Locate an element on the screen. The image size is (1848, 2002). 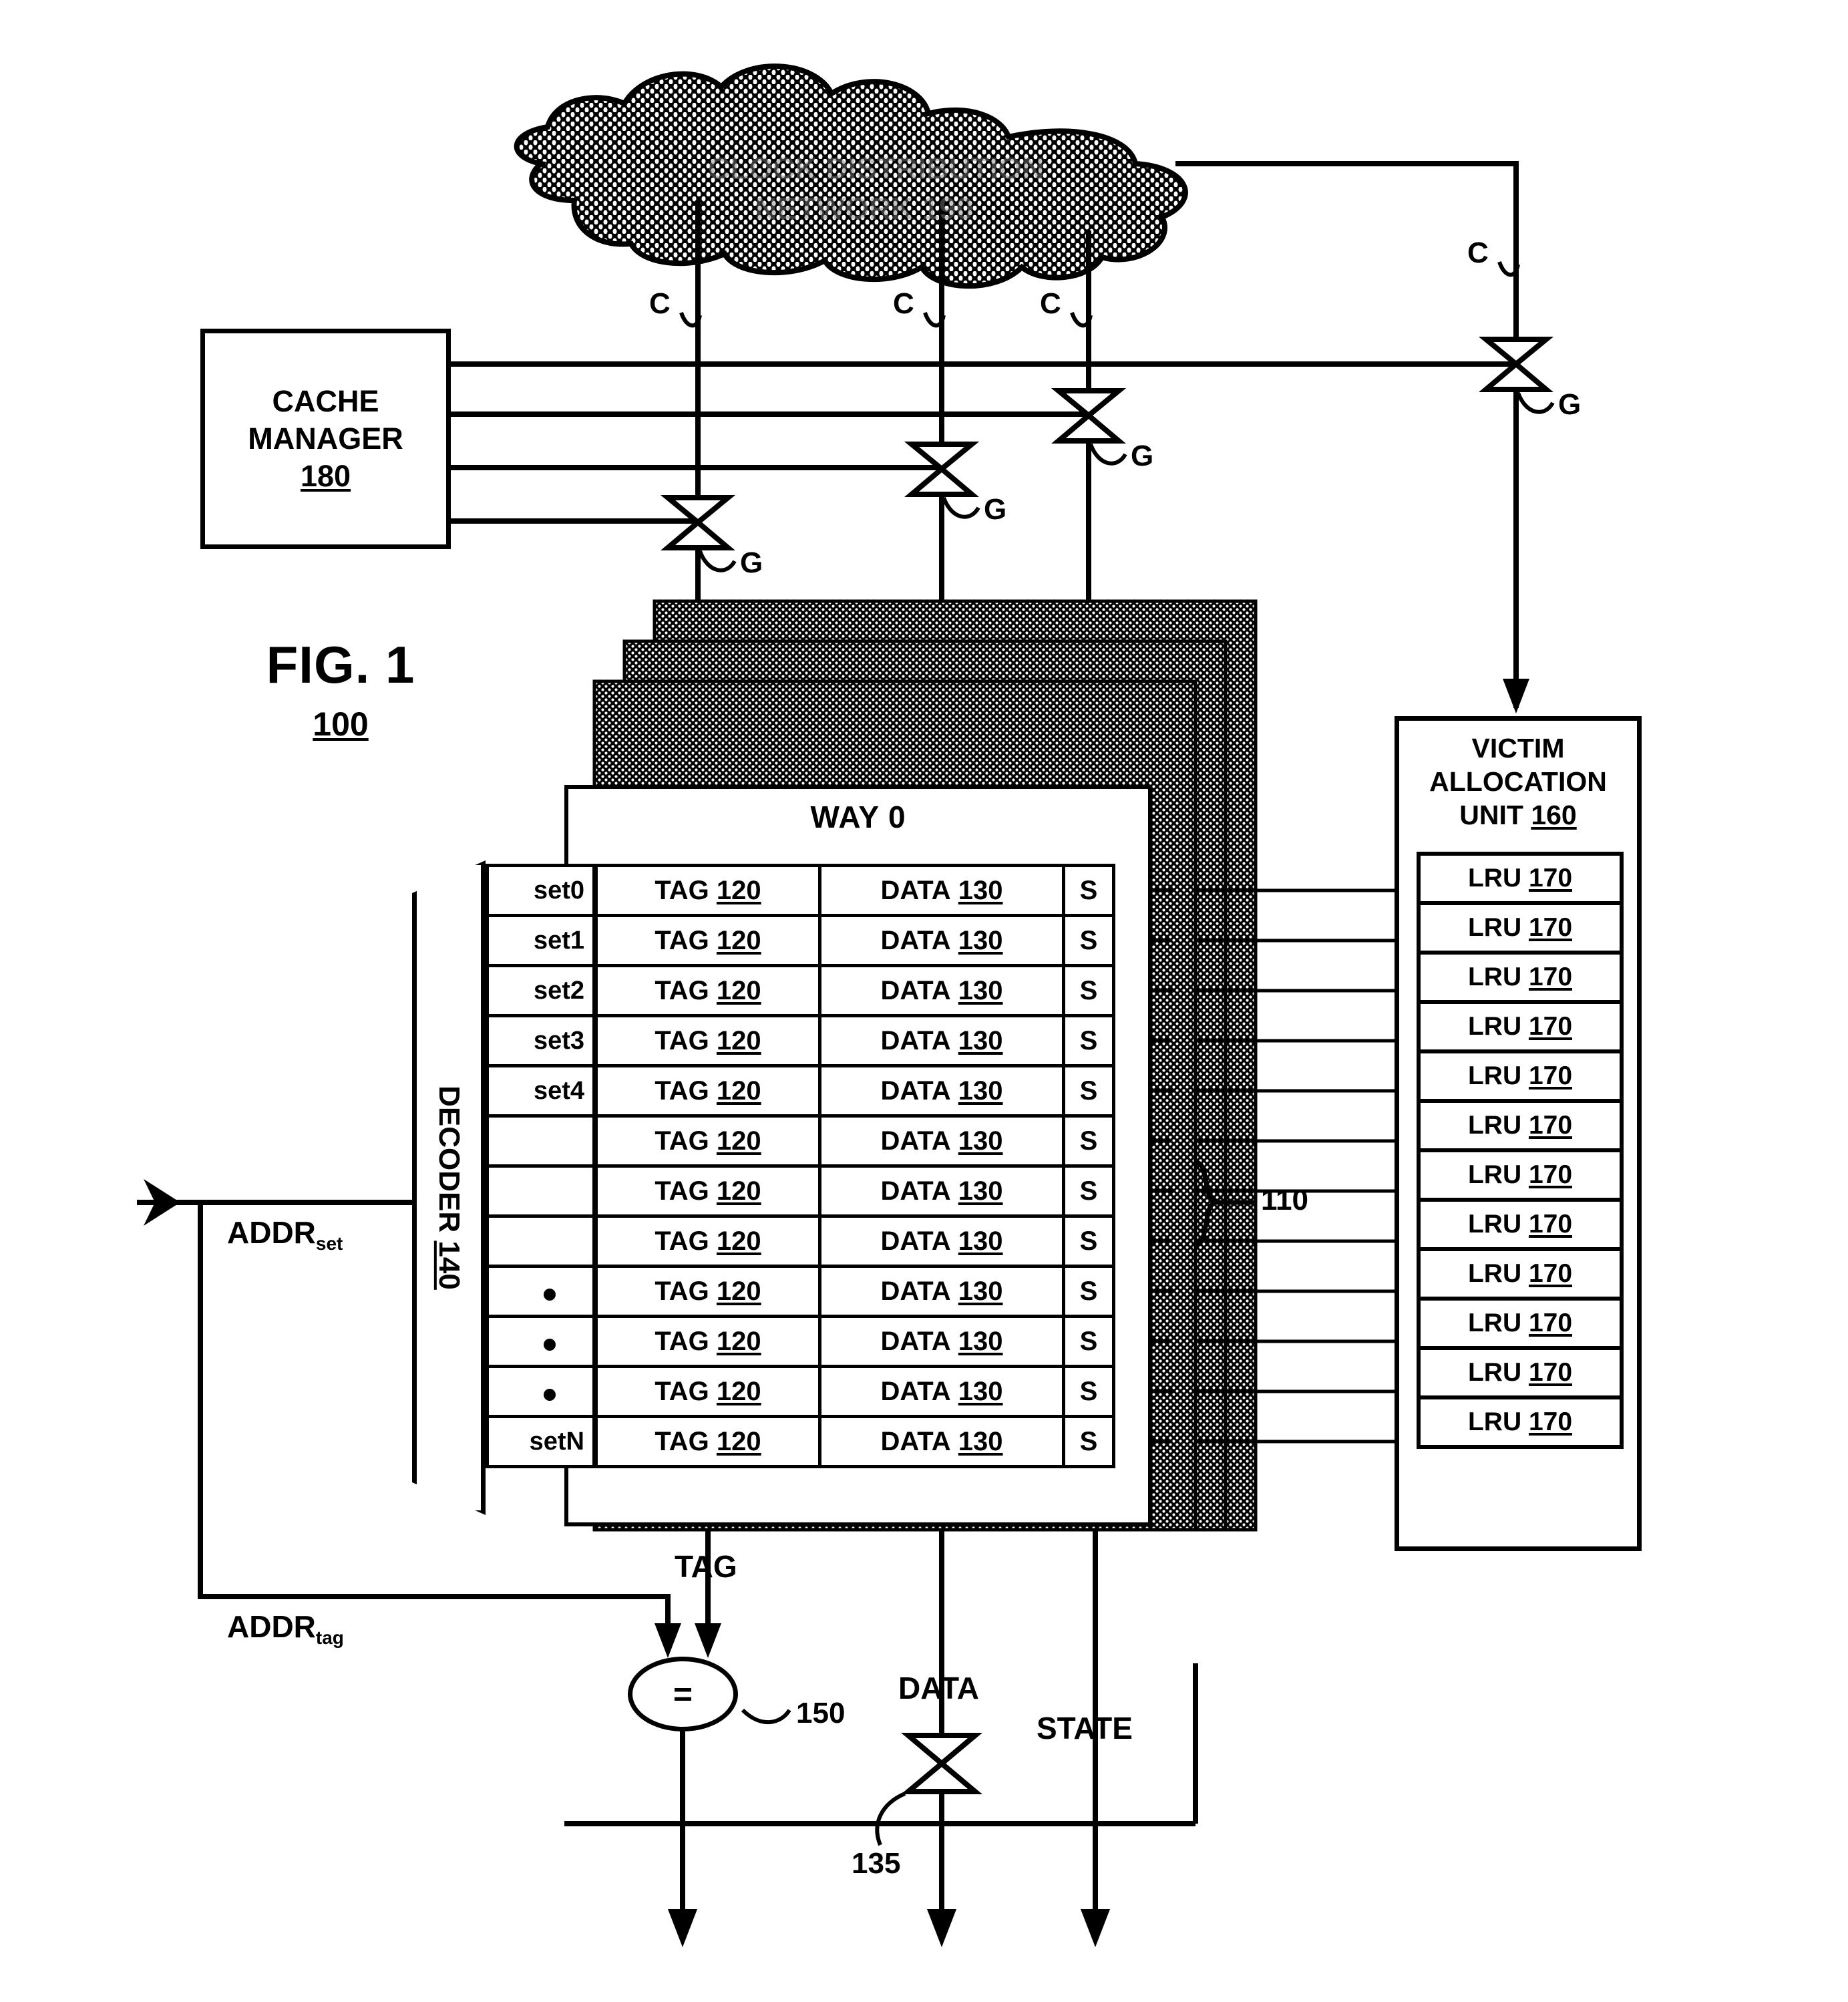
victim-unit-ref: 160 is located at coordinates (1554, 816).